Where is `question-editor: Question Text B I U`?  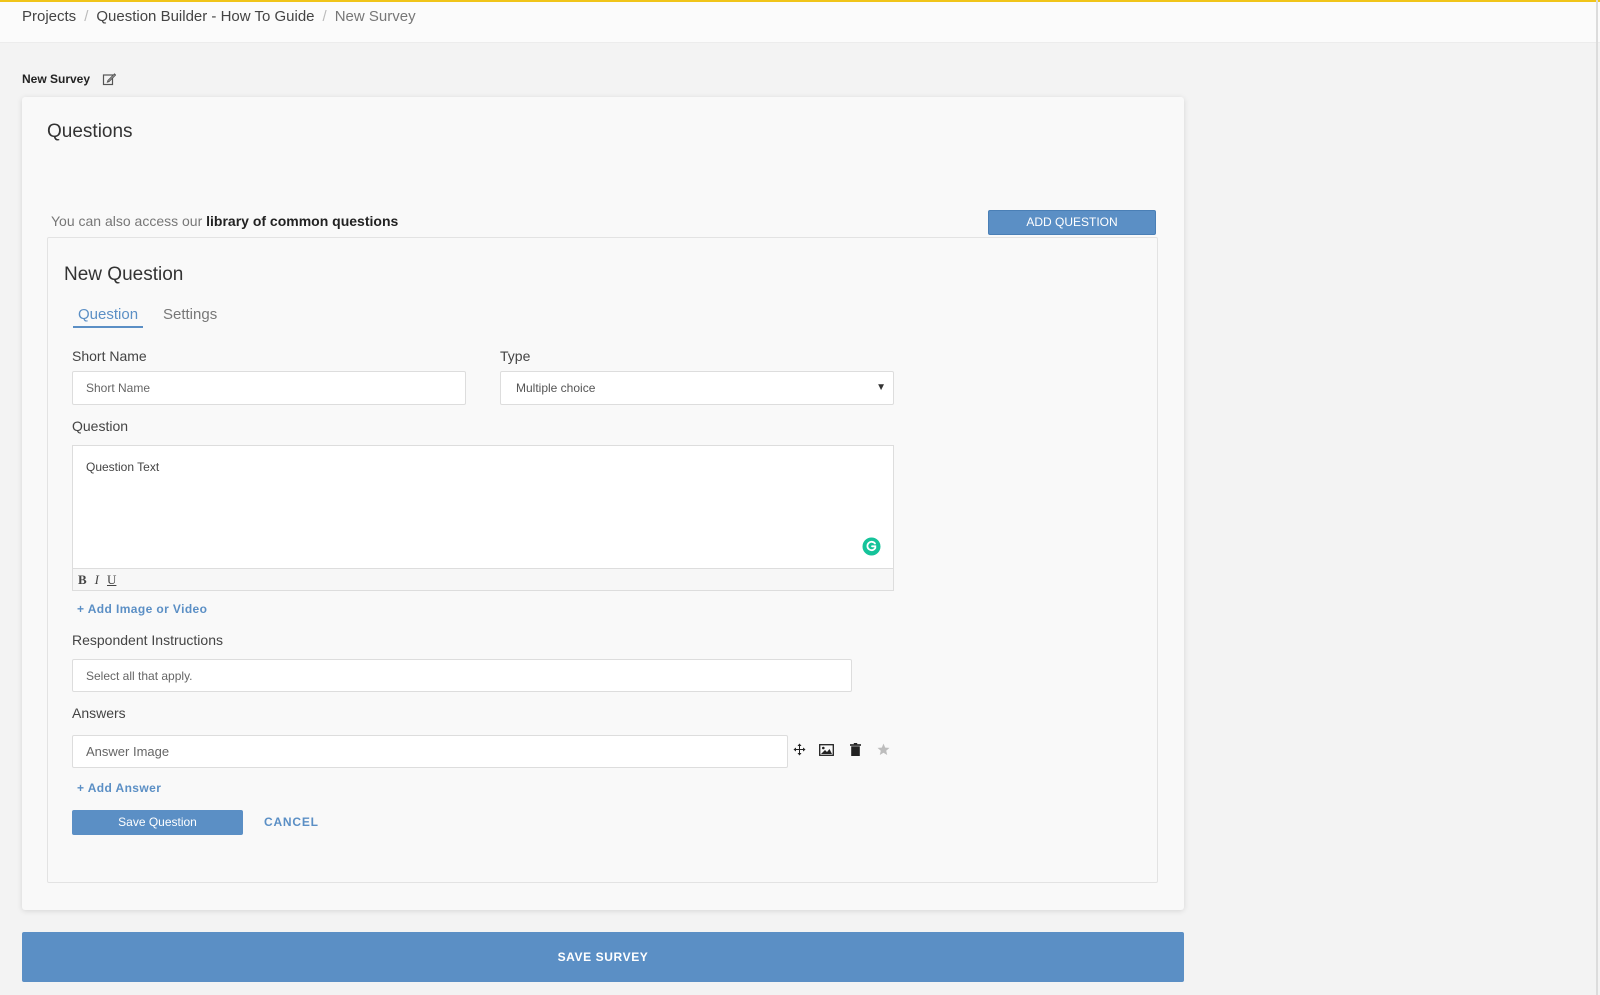
question-editor: Question Text B I U is located at coordinates (483, 518).